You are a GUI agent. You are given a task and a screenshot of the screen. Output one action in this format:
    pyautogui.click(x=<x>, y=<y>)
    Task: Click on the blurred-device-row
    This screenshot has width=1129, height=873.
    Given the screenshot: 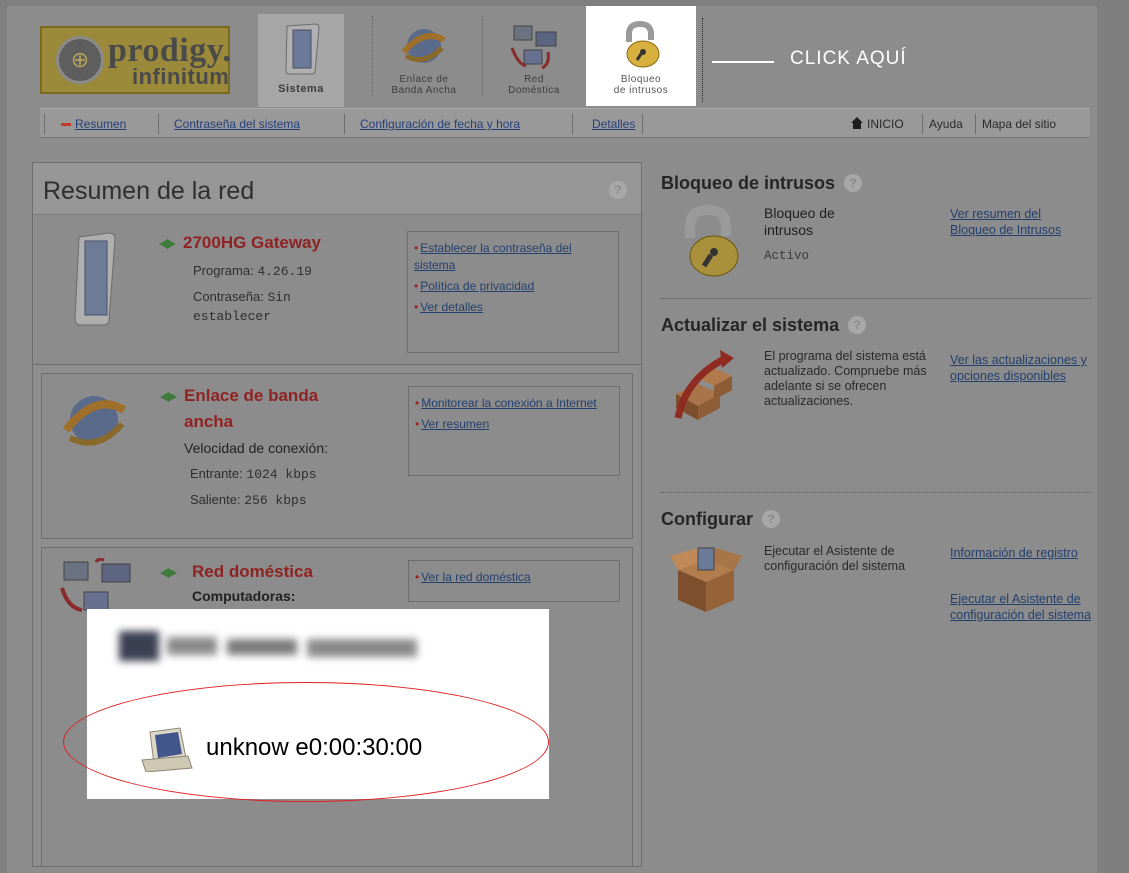 What is the action you would take?
    pyautogui.click(x=272, y=647)
    